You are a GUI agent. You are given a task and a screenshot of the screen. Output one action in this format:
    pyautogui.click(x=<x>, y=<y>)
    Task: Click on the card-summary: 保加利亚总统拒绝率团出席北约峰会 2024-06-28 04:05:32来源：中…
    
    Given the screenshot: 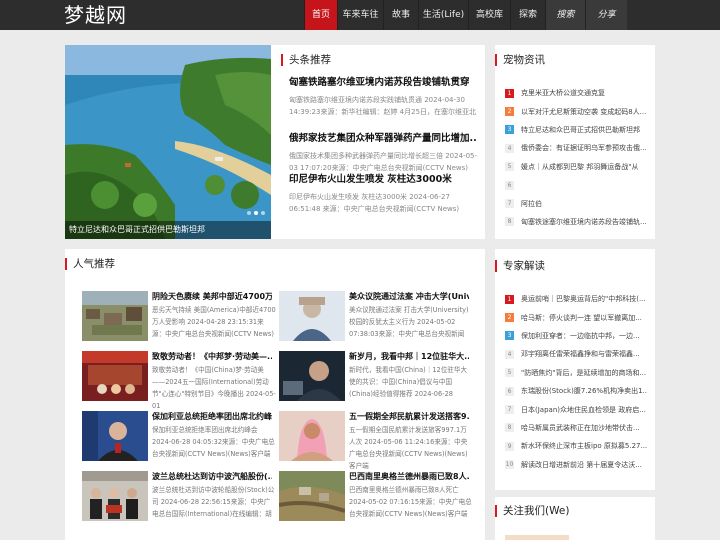 What is the action you would take?
    pyautogui.click(x=213, y=442)
    